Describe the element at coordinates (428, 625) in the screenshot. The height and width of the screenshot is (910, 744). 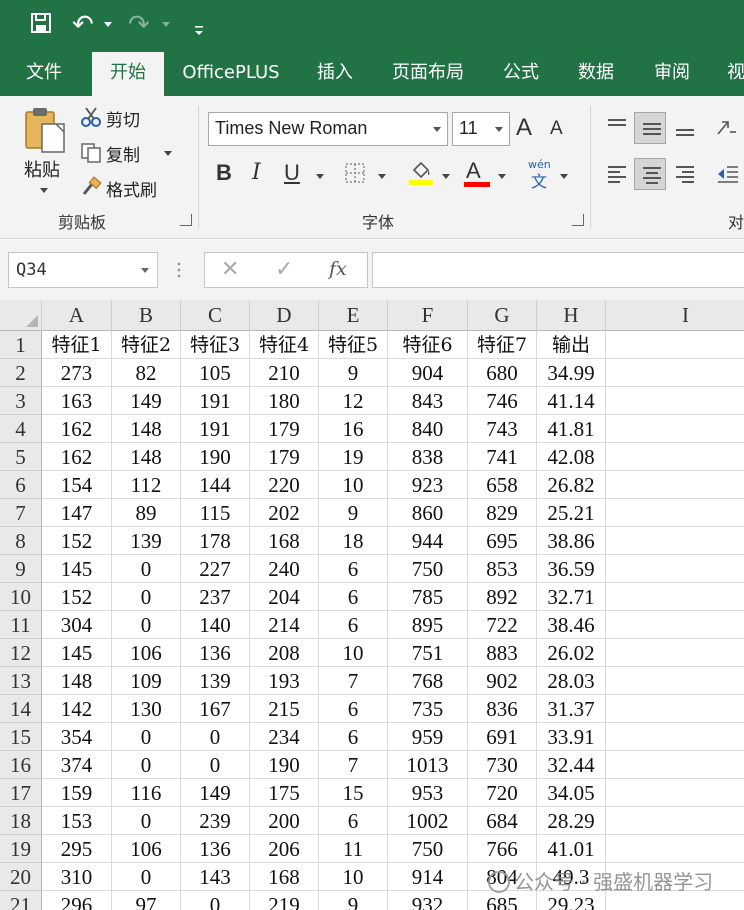
I see `cell-f11: 895` at that location.